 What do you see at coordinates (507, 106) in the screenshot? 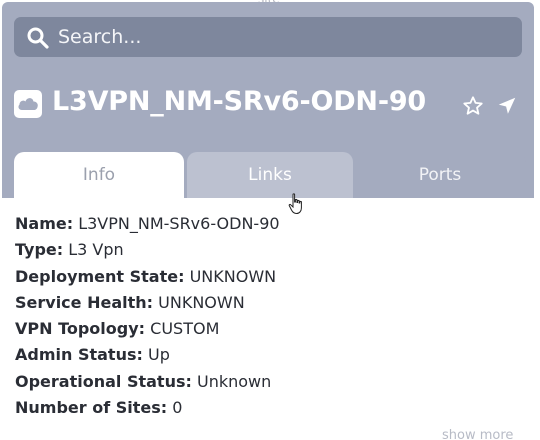
I see `location-arrow-icon` at bounding box center [507, 106].